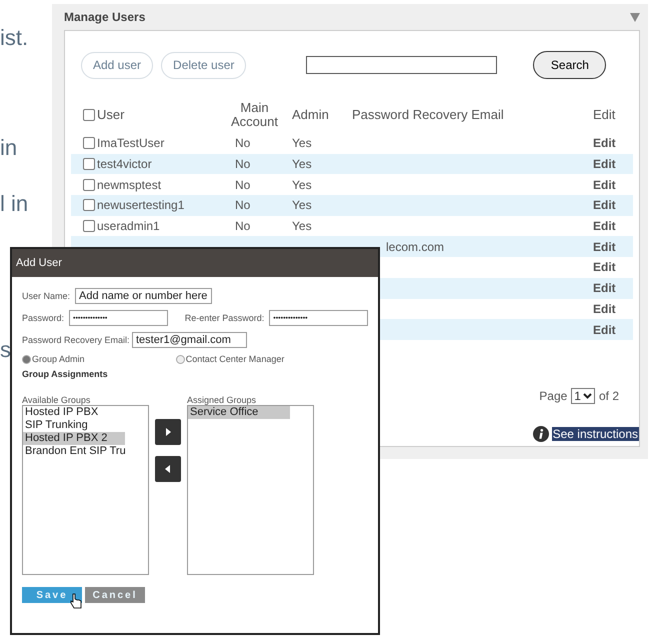 This screenshot has height=639, width=657. What do you see at coordinates (125, 164) in the screenshot?
I see `user-cell-text: test4victor` at bounding box center [125, 164].